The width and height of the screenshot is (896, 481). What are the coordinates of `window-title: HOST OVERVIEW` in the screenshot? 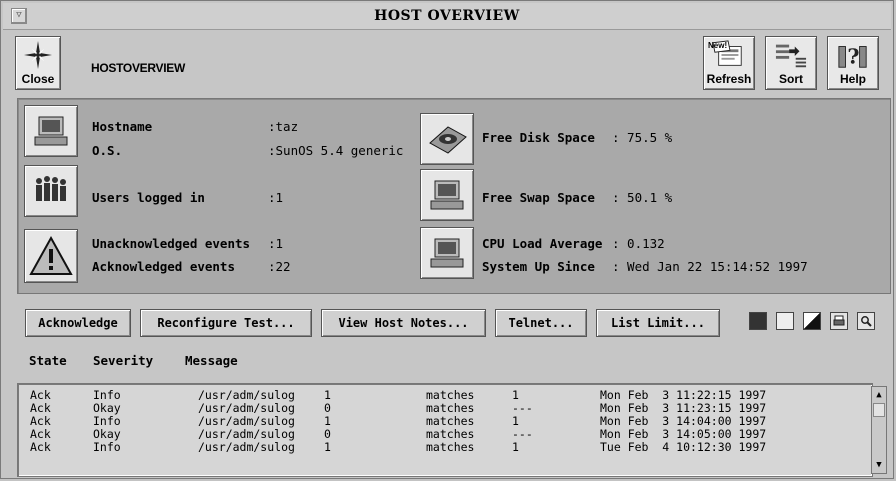 It's located at (447, 16).